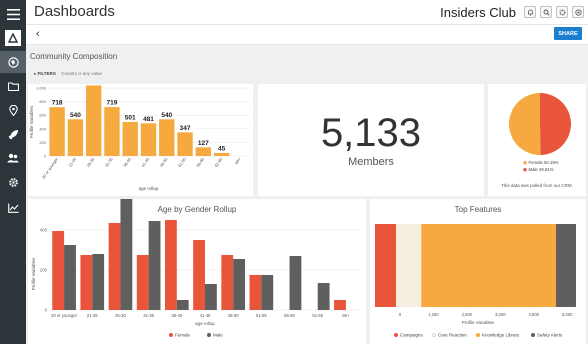  I want to click on help-icon, so click(578, 12).